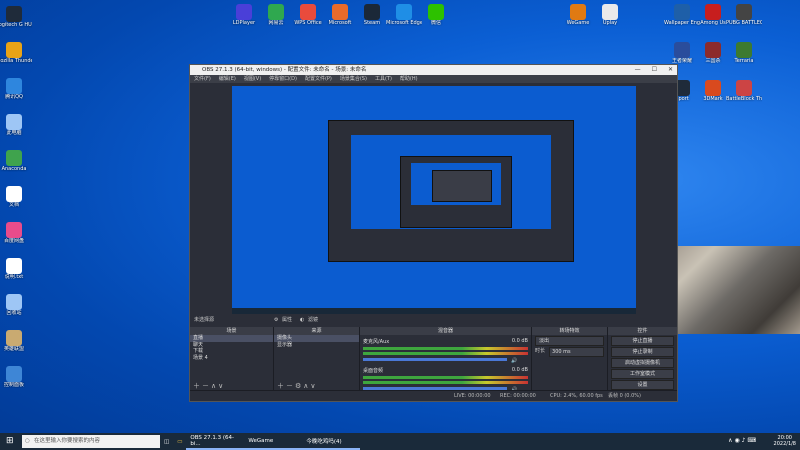  What do you see at coordinates (202, 79) in the screenshot?
I see `menu-item: 文件(F)` at bounding box center [202, 79].